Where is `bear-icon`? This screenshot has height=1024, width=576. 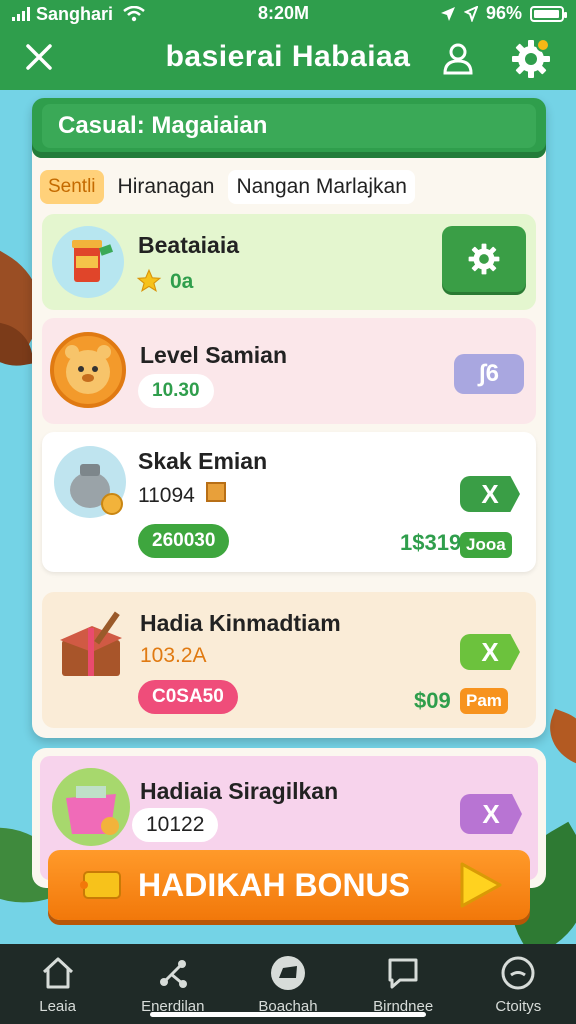
bear-icon is located at coordinates (88, 370).